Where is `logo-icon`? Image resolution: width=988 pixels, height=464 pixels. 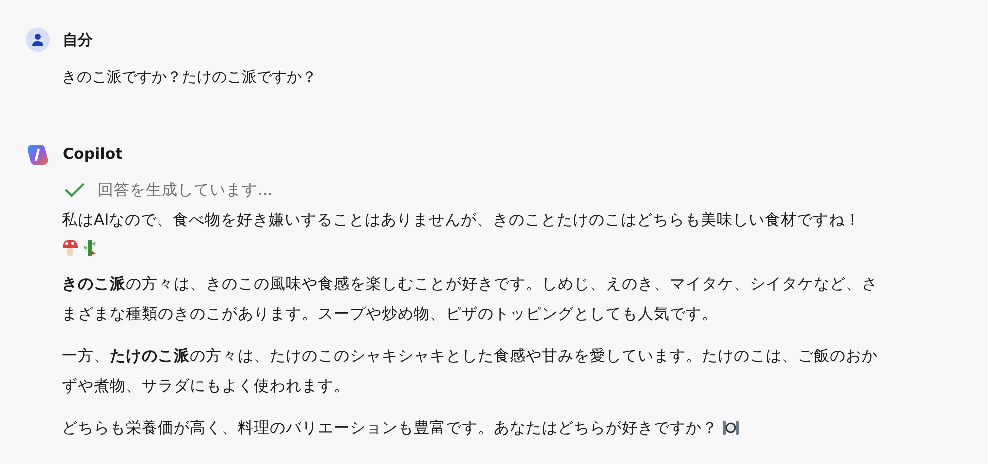
logo-icon is located at coordinates (38, 154).